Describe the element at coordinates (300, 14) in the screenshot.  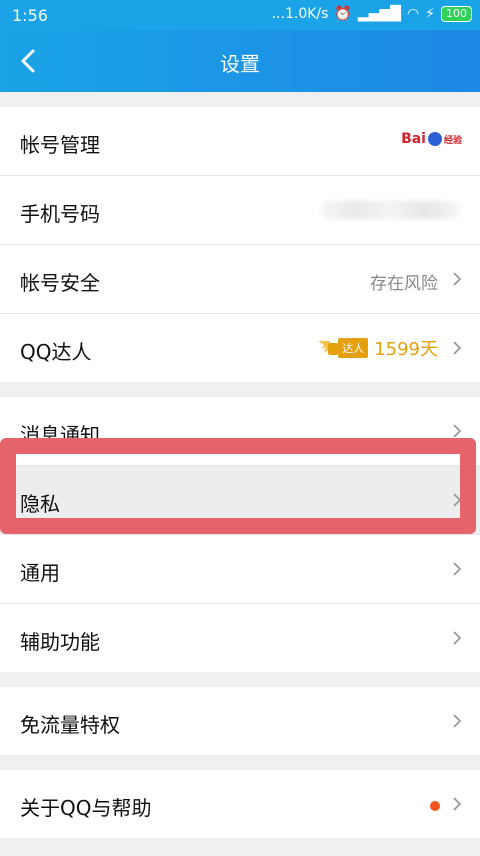
I see `network-speed: ...1.0K/s` at that location.